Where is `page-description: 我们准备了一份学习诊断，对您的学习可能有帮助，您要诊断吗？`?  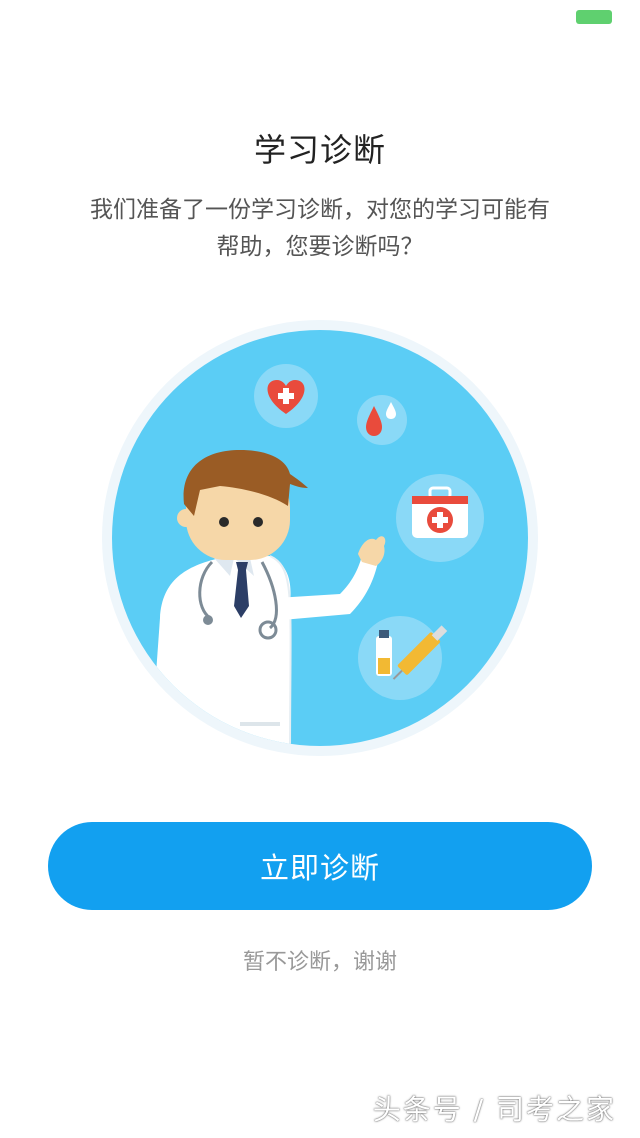
page-description: 我们准备了一份学习诊断，对您的学习可能有帮助，您要诊断吗？ is located at coordinates (320, 228).